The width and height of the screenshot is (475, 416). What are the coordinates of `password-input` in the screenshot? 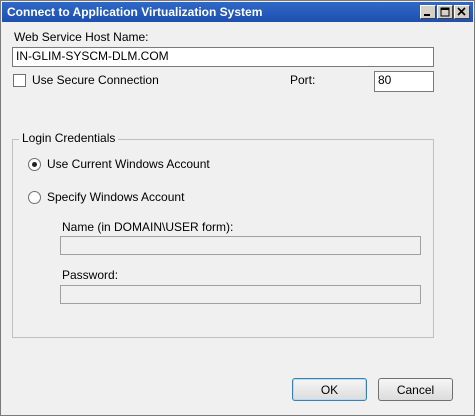 It's located at (240, 294).